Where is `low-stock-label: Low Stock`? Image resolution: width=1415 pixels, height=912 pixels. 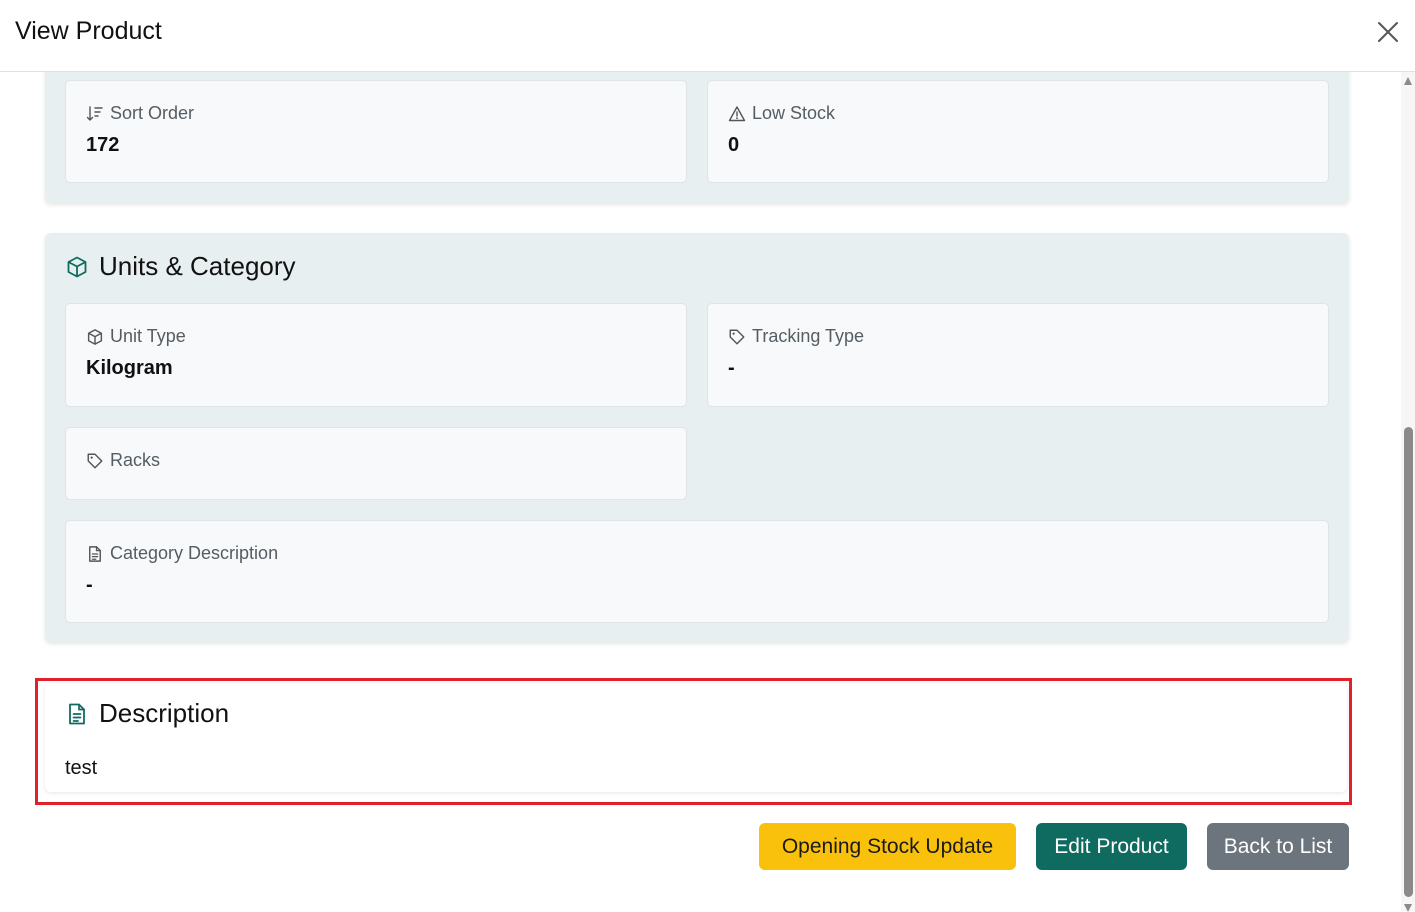
low-stock-label: Low Stock is located at coordinates (794, 113).